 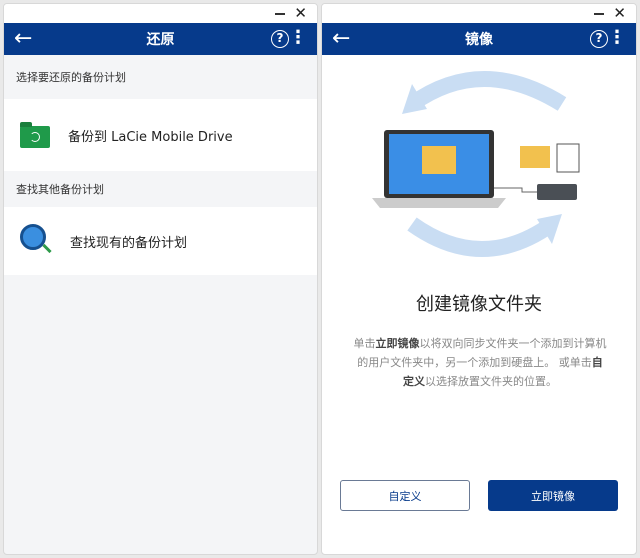 What do you see at coordinates (150, 137) in the screenshot?
I see `item-label: 备份到 LaCie Mobile Drive` at bounding box center [150, 137].